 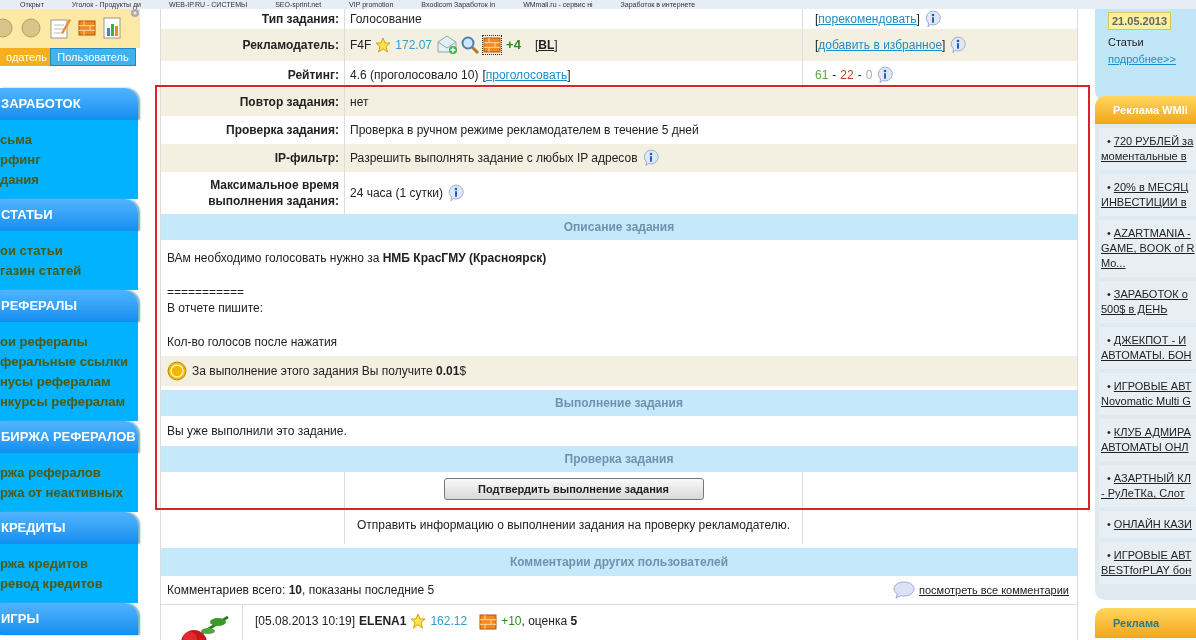 What do you see at coordinates (1151, 187) in the screenshot?
I see `ad-link: 20% в МЕСЯЦ` at bounding box center [1151, 187].